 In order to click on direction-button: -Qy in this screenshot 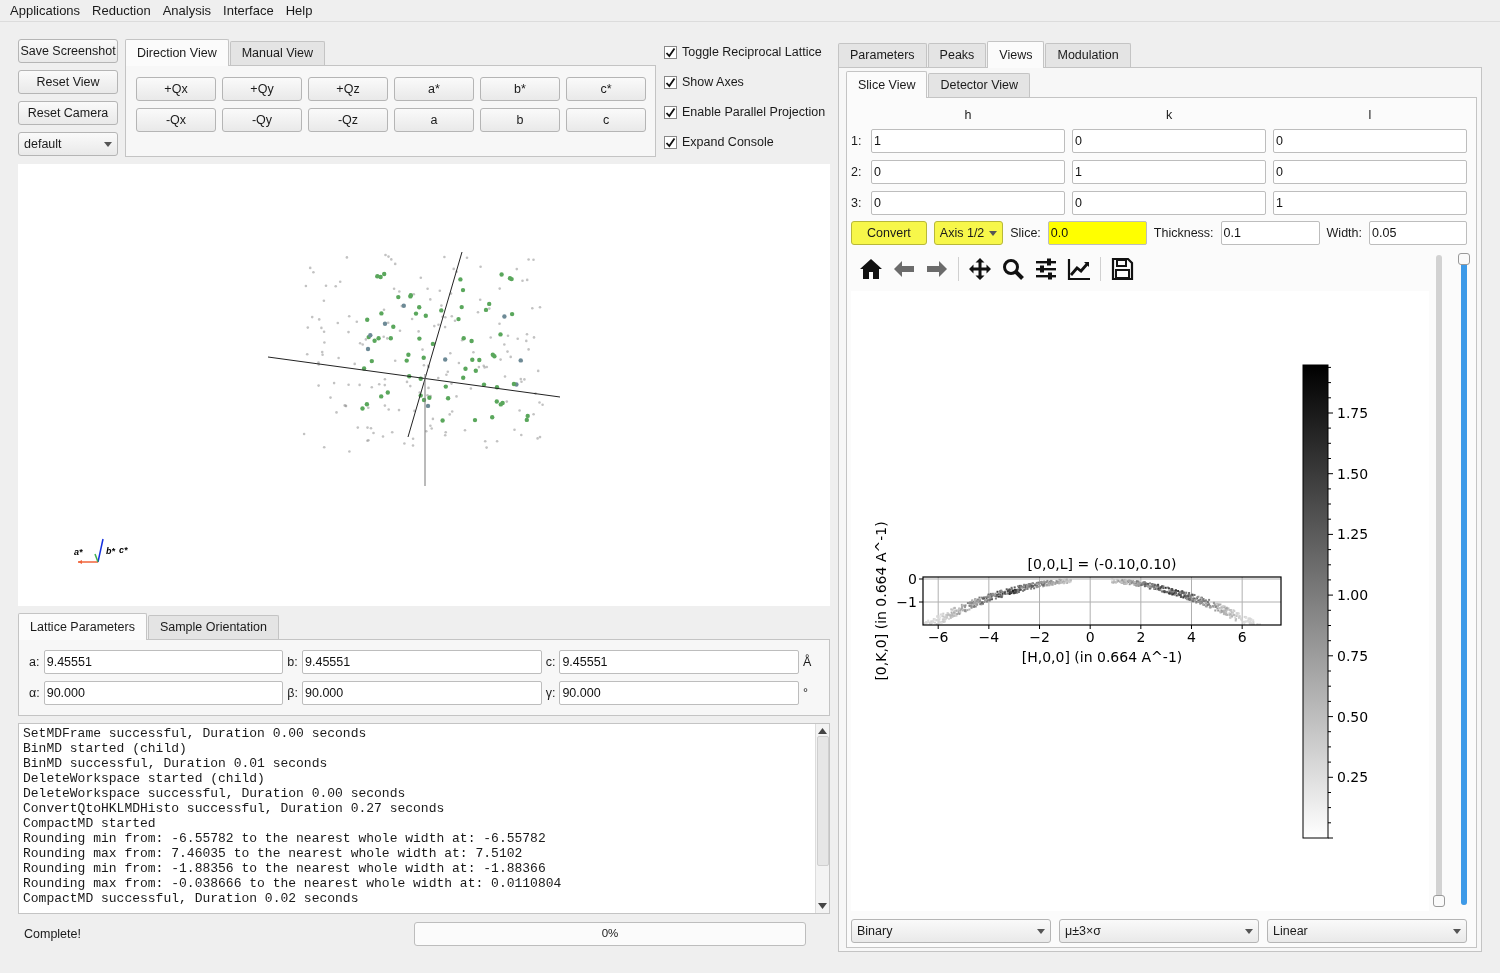, I will do `click(262, 120)`.